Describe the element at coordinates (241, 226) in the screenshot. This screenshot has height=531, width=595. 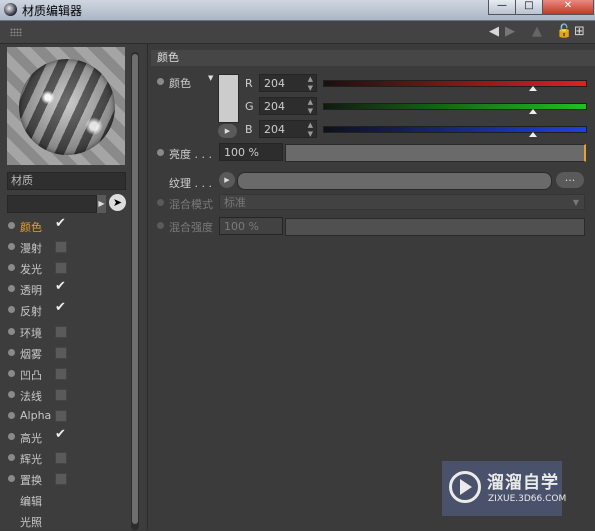
I see `blend-strength-value: 100 %` at that location.